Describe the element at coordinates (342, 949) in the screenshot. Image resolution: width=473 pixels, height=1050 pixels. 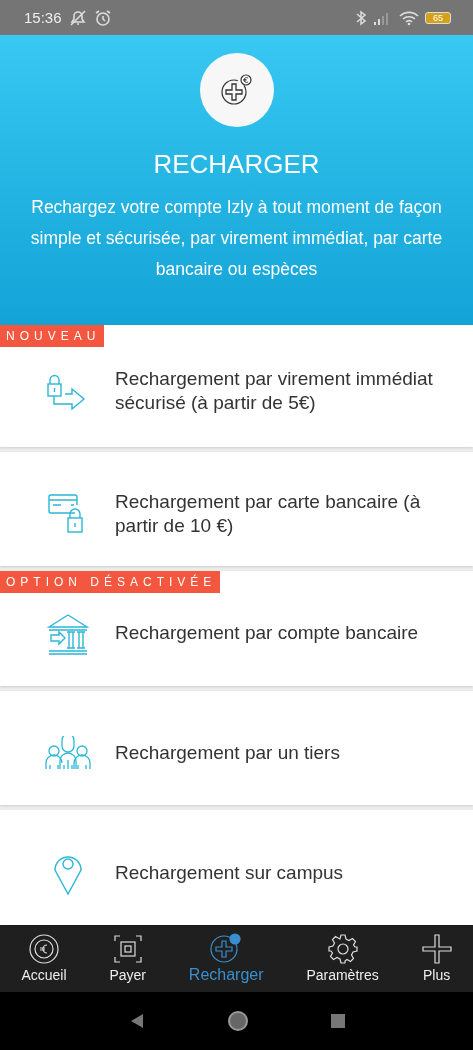
I see `settings-icon` at that location.